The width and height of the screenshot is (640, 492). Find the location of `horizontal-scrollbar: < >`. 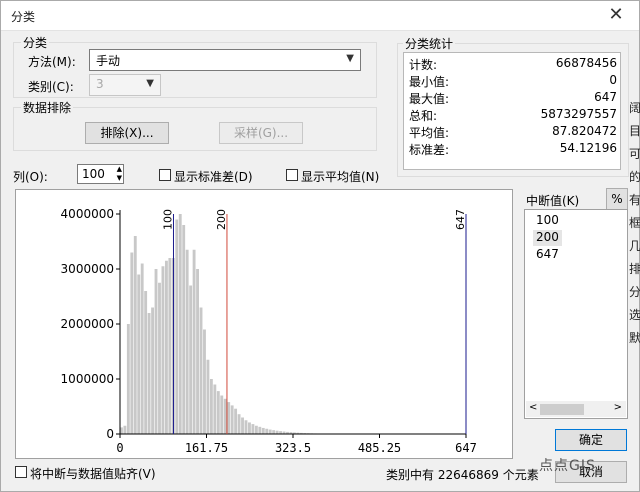

horizontal-scrollbar: < > is located at coordinates (576, 409).